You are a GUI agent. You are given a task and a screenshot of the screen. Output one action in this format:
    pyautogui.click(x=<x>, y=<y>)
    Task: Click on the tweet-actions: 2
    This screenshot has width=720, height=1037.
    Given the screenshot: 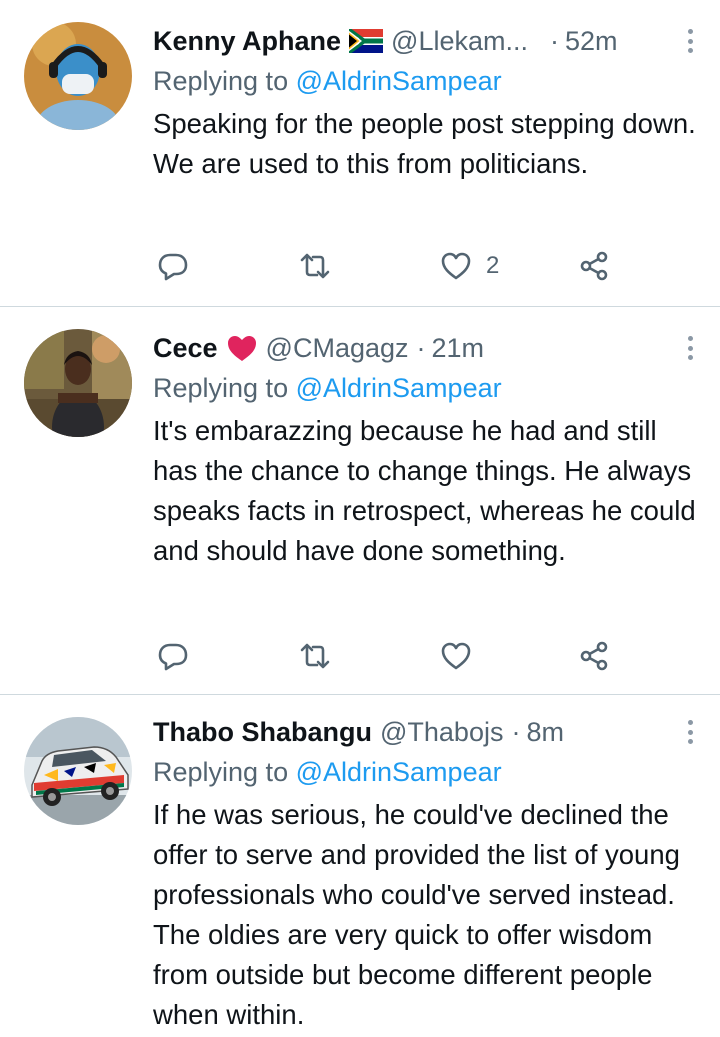 What is the action you would take?
    pyautogui.click(x=388, y=266)
    